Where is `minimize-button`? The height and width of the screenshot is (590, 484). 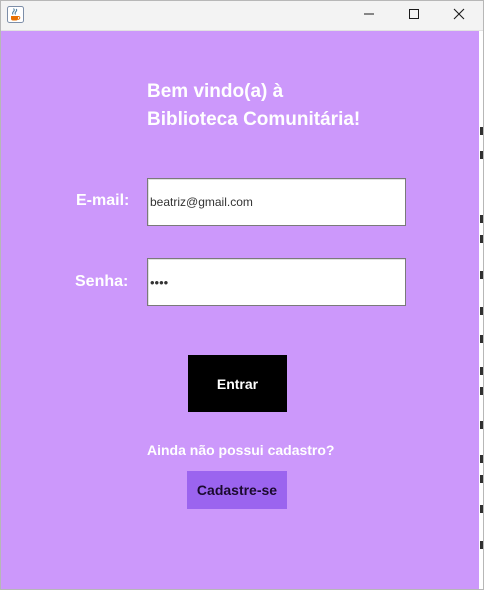 minimize-button is located at coordinates (368, 15).